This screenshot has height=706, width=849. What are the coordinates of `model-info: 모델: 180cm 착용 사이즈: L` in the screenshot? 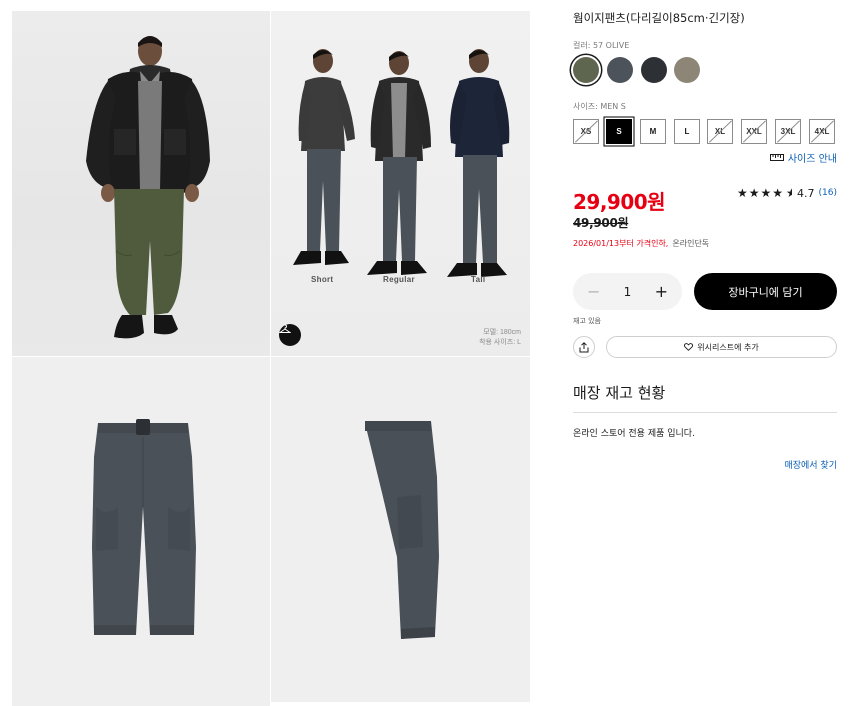 It's located at (500, 338).